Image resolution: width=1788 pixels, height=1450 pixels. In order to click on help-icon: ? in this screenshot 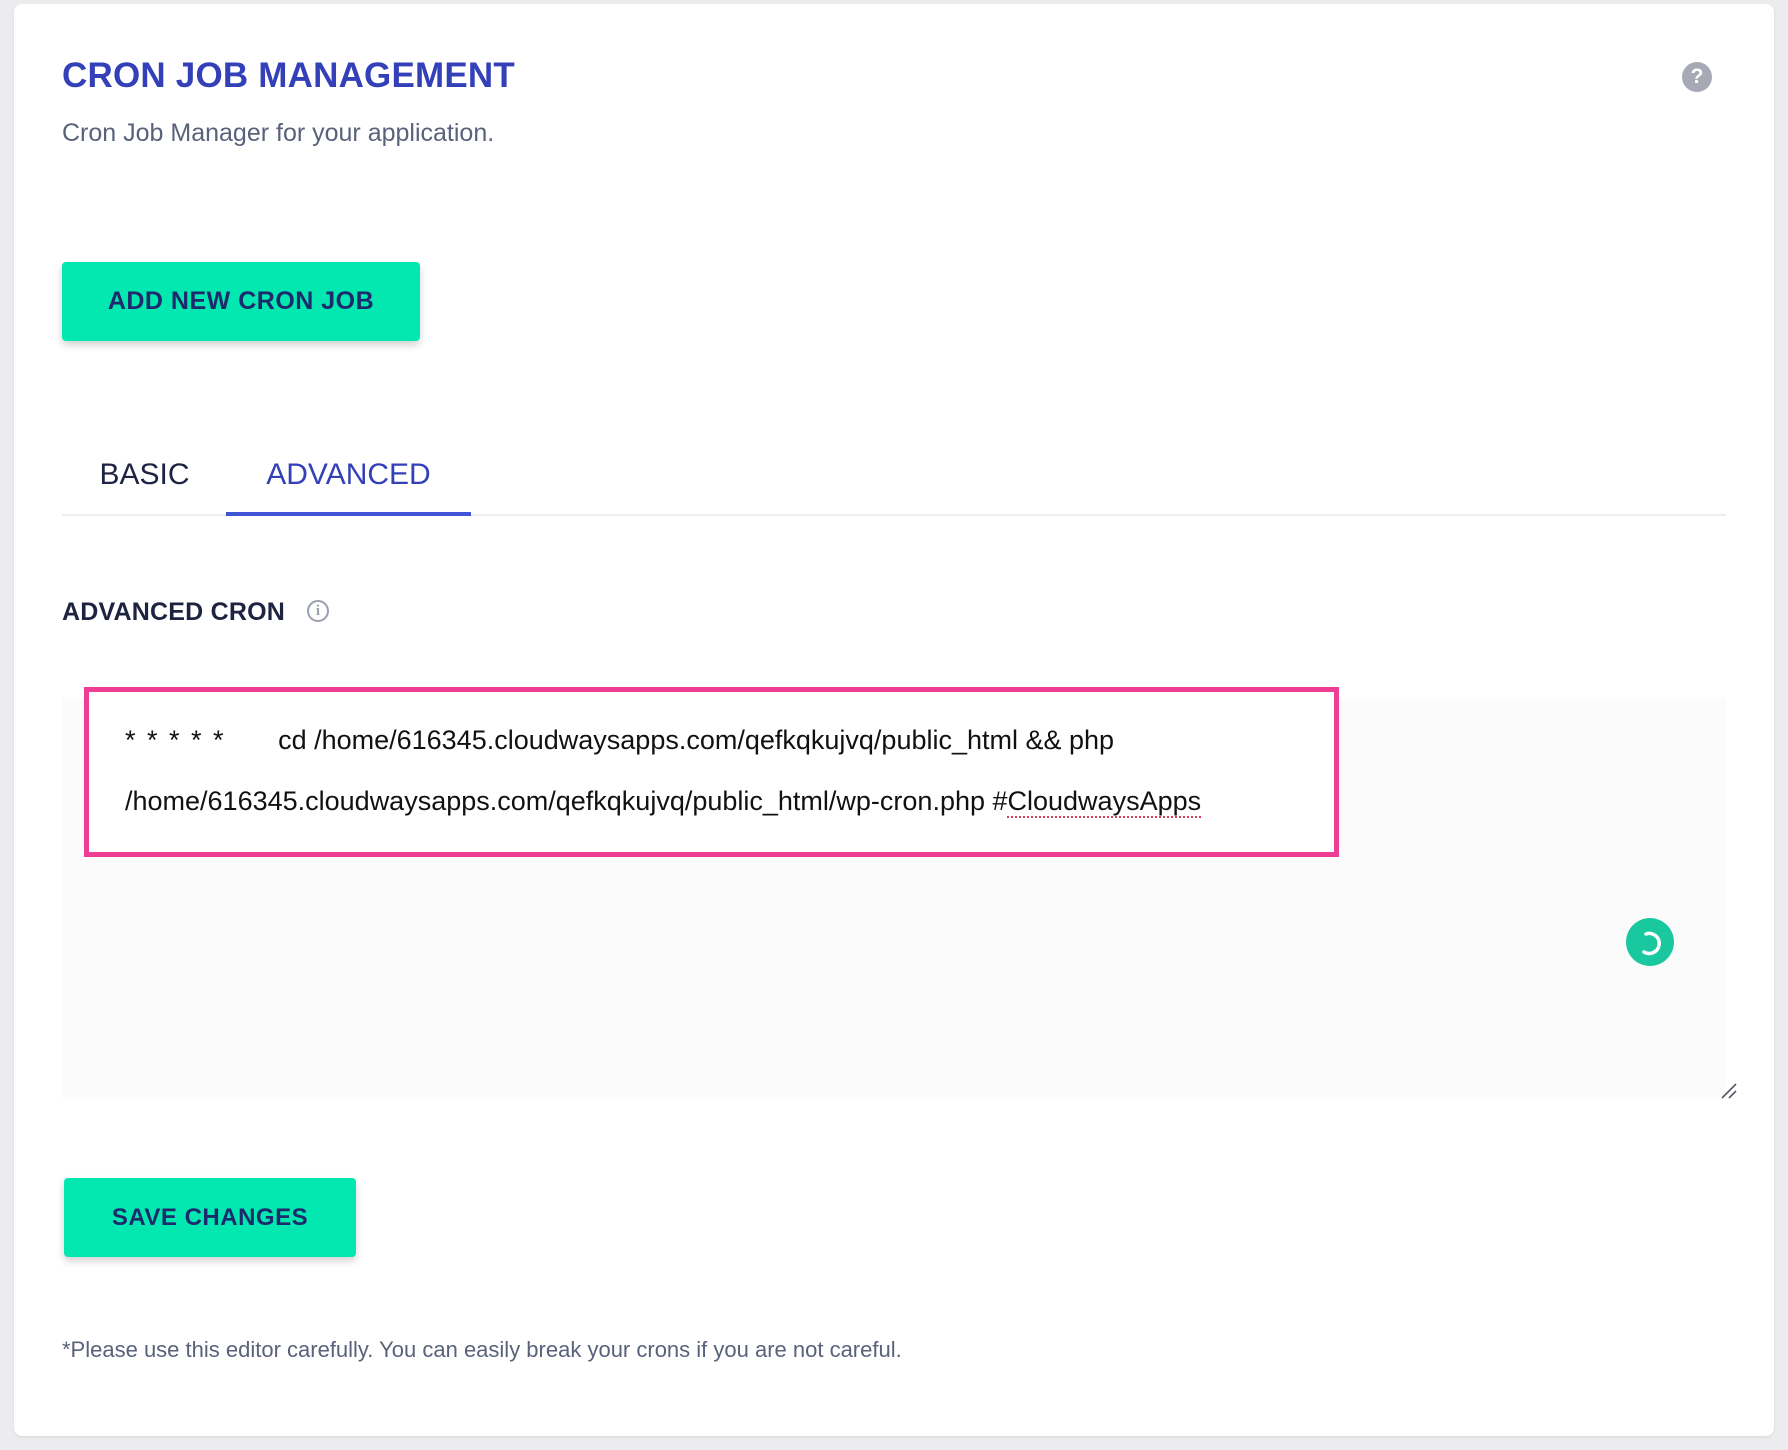, I will do `click(1697, 77)`.